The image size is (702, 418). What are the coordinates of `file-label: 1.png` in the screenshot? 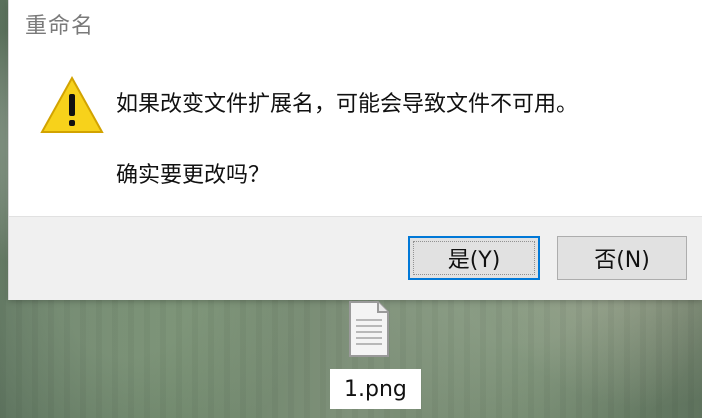 It's located at (375, 389).